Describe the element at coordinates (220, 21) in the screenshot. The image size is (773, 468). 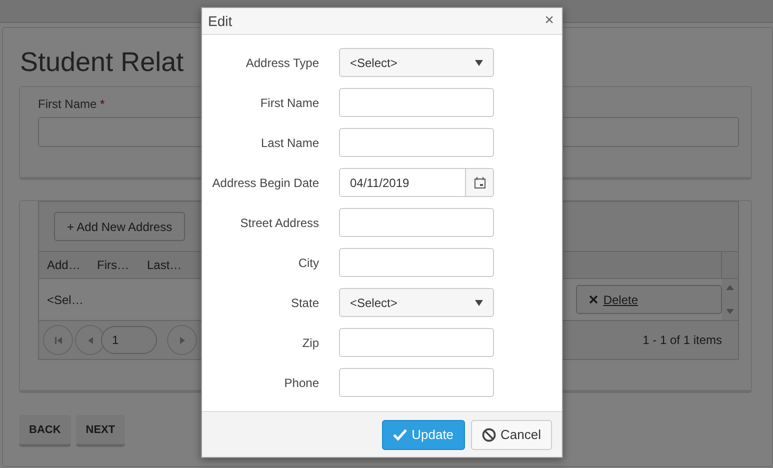
I see `dialog-title: Edit` at that location.